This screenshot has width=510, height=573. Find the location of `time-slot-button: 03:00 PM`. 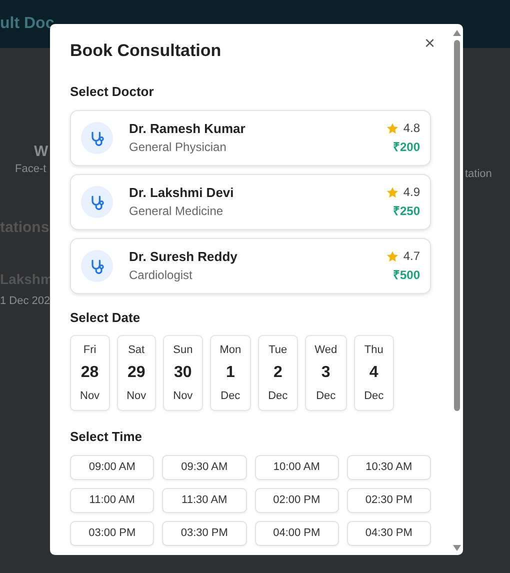

time-slot-button: 03:00 PM is located at coordinates (112, 533).